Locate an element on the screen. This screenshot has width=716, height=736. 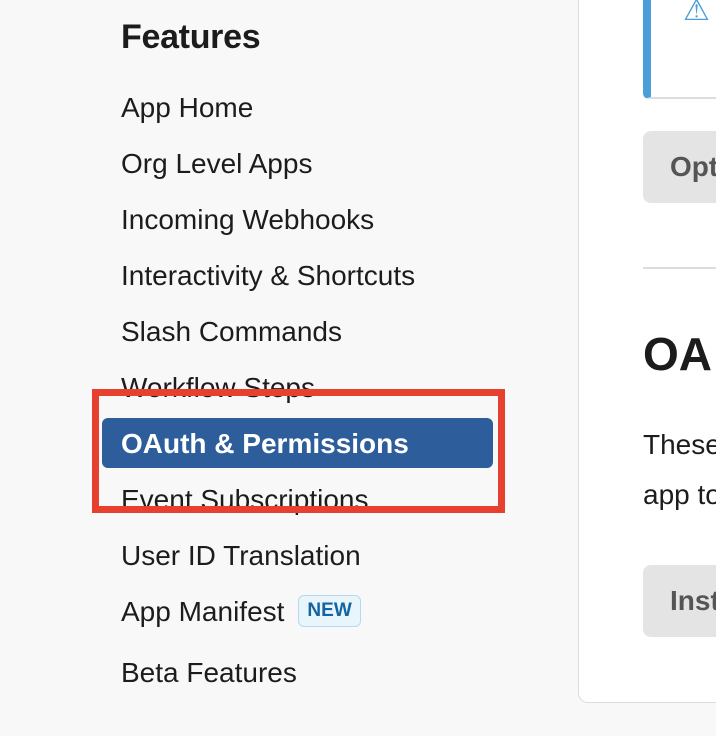
section-divider is located at coordinates (679, 268).